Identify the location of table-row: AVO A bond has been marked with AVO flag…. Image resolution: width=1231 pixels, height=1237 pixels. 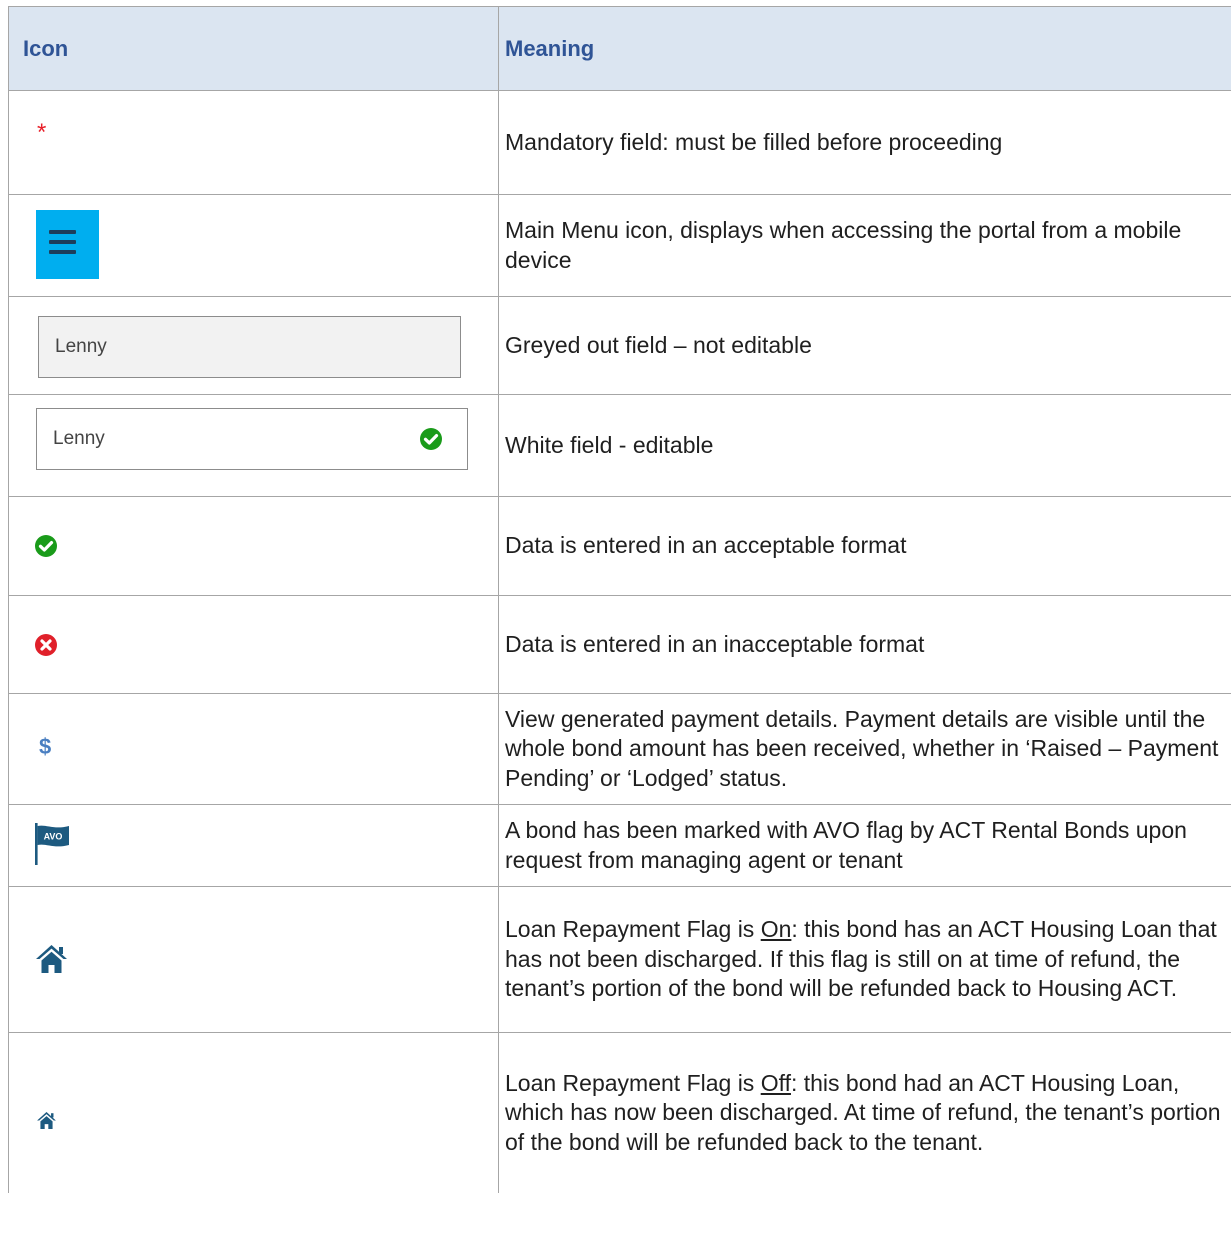
(619, 845).